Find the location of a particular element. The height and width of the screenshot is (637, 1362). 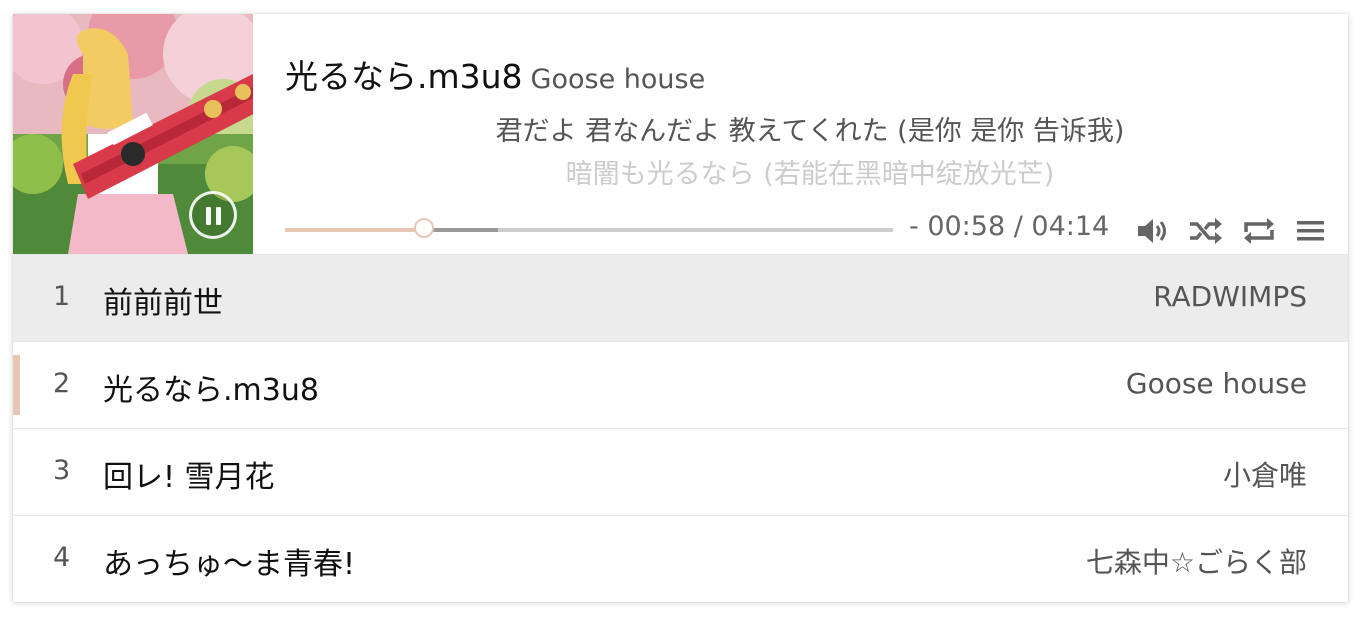

progress-bar is located at coordinates (589, 228).